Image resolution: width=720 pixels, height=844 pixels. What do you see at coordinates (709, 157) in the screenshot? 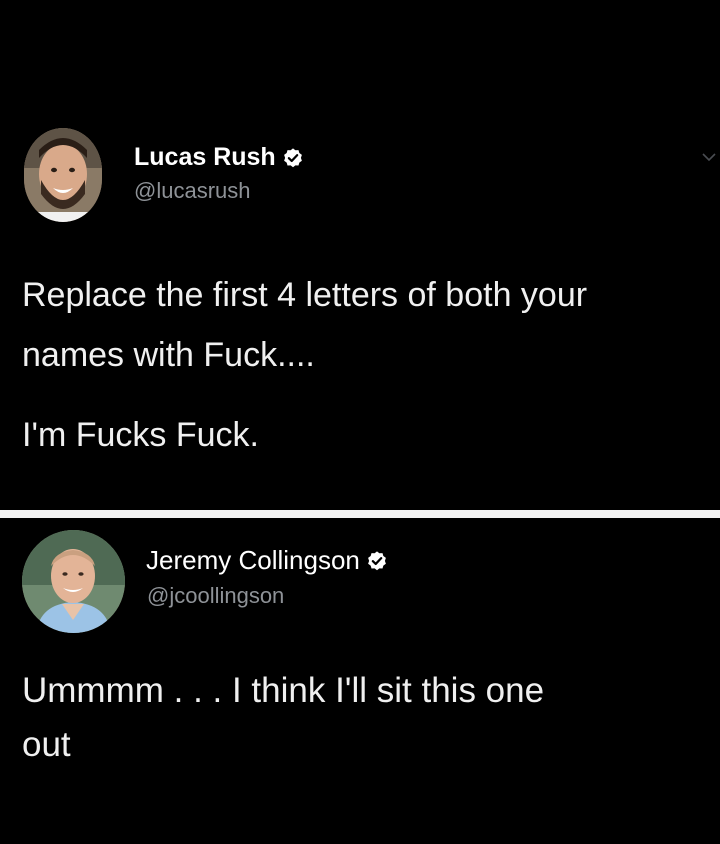
I see `chevron-down-icon` at bounding box center [709, 157].